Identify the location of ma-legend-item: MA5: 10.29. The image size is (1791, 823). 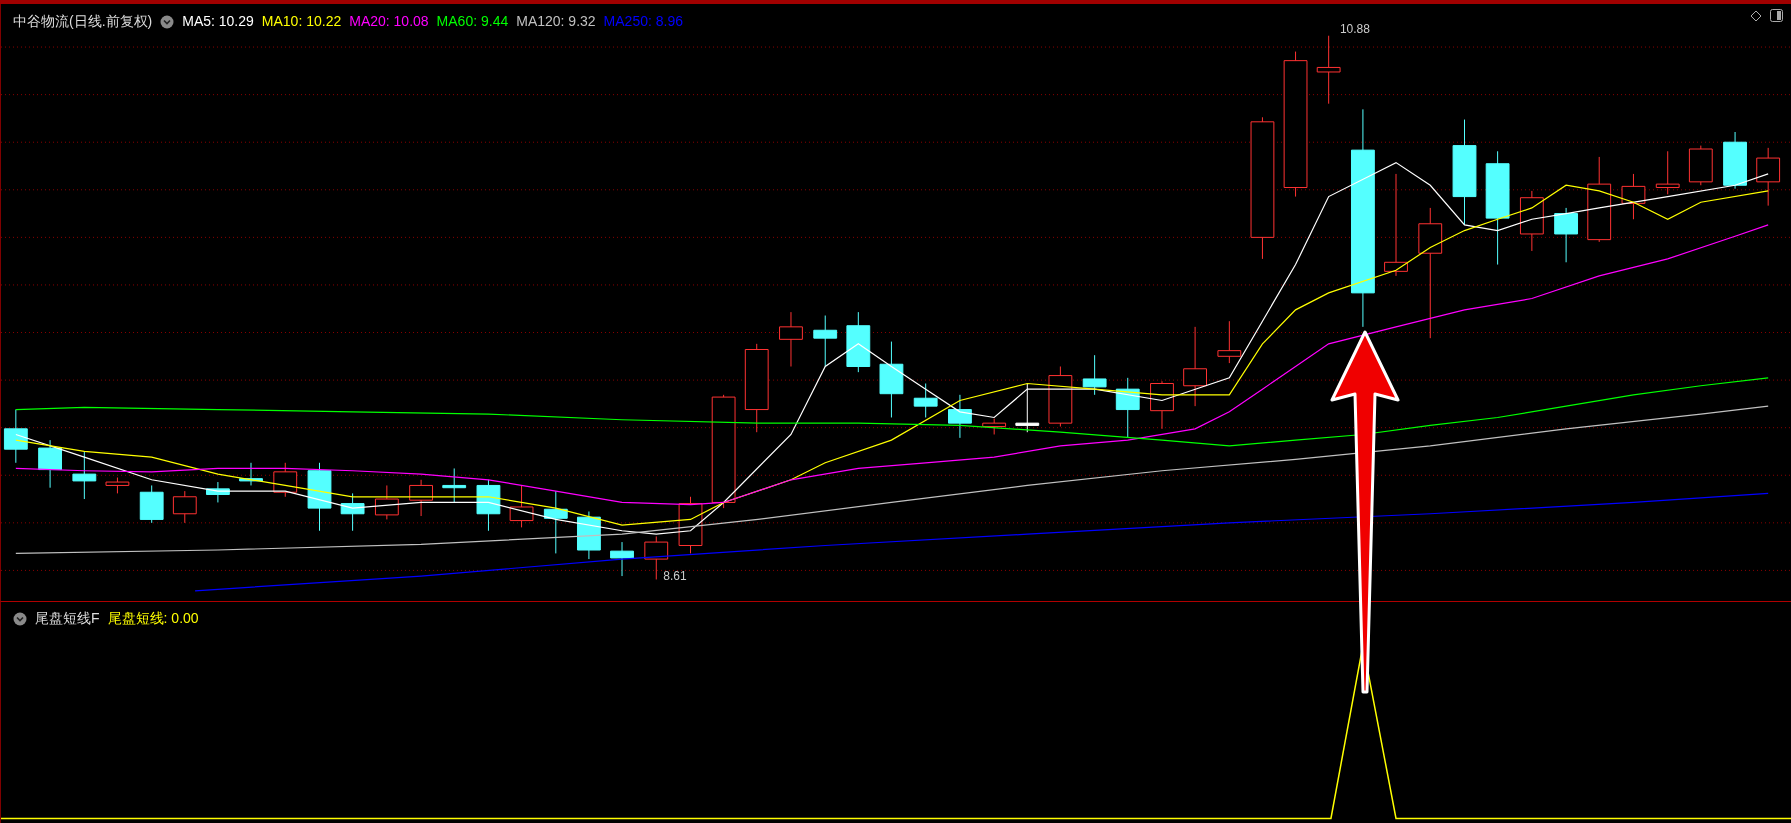
(218, 21).